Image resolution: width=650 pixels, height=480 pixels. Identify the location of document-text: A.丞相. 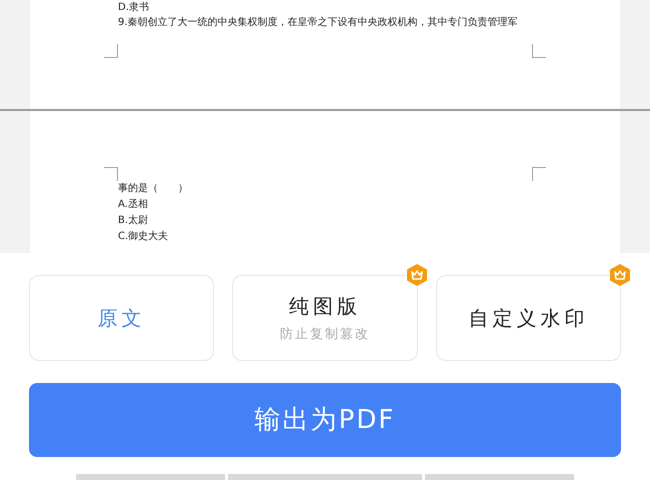
(133, 205).